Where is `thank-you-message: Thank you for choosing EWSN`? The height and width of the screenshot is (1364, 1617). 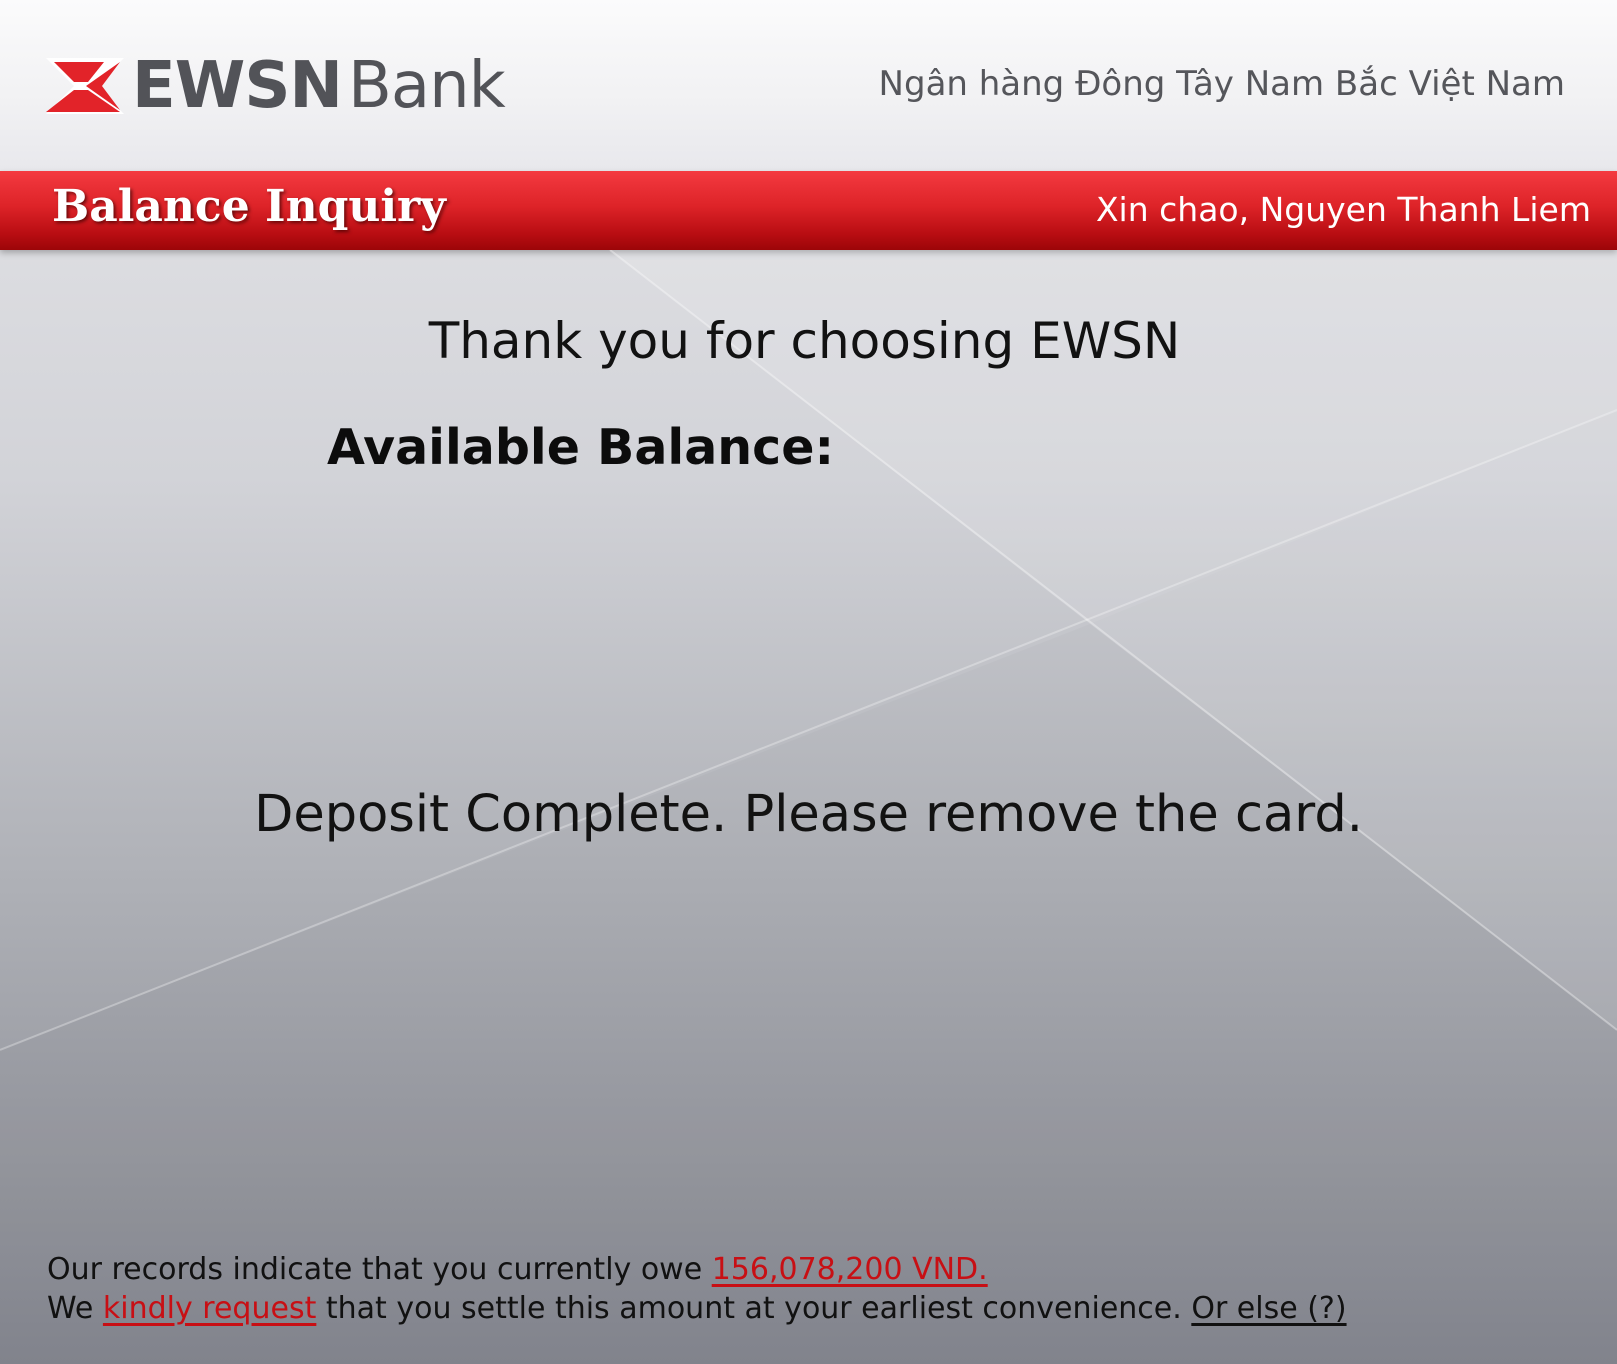
thank-you-message: Thank you for choosing EWSN is located at coordinates (804, 341).